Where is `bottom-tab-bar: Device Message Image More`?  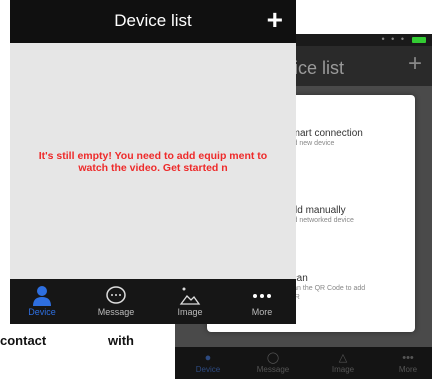
bottom-tab-bar: Device Message Image More is located at coordinates (153, 301).